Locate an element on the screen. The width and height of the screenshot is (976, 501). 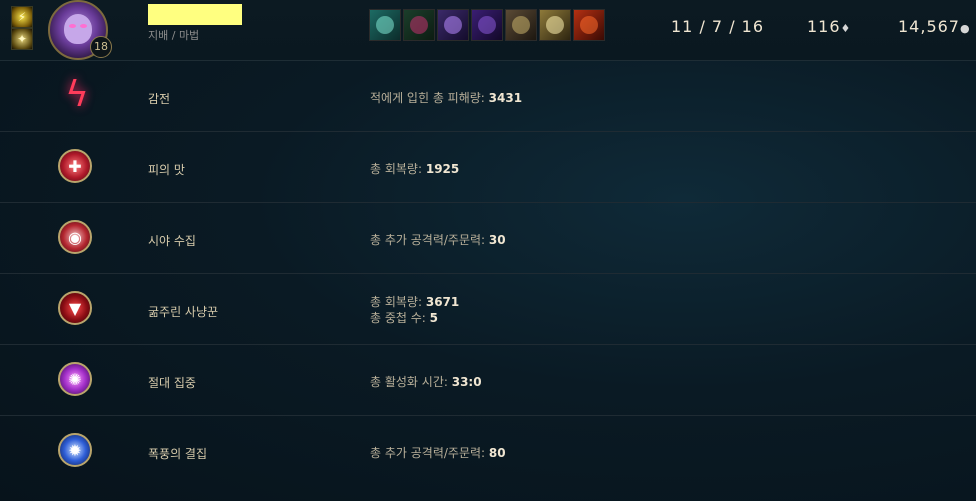
item-5-icon is located at coordinates (521, 25).